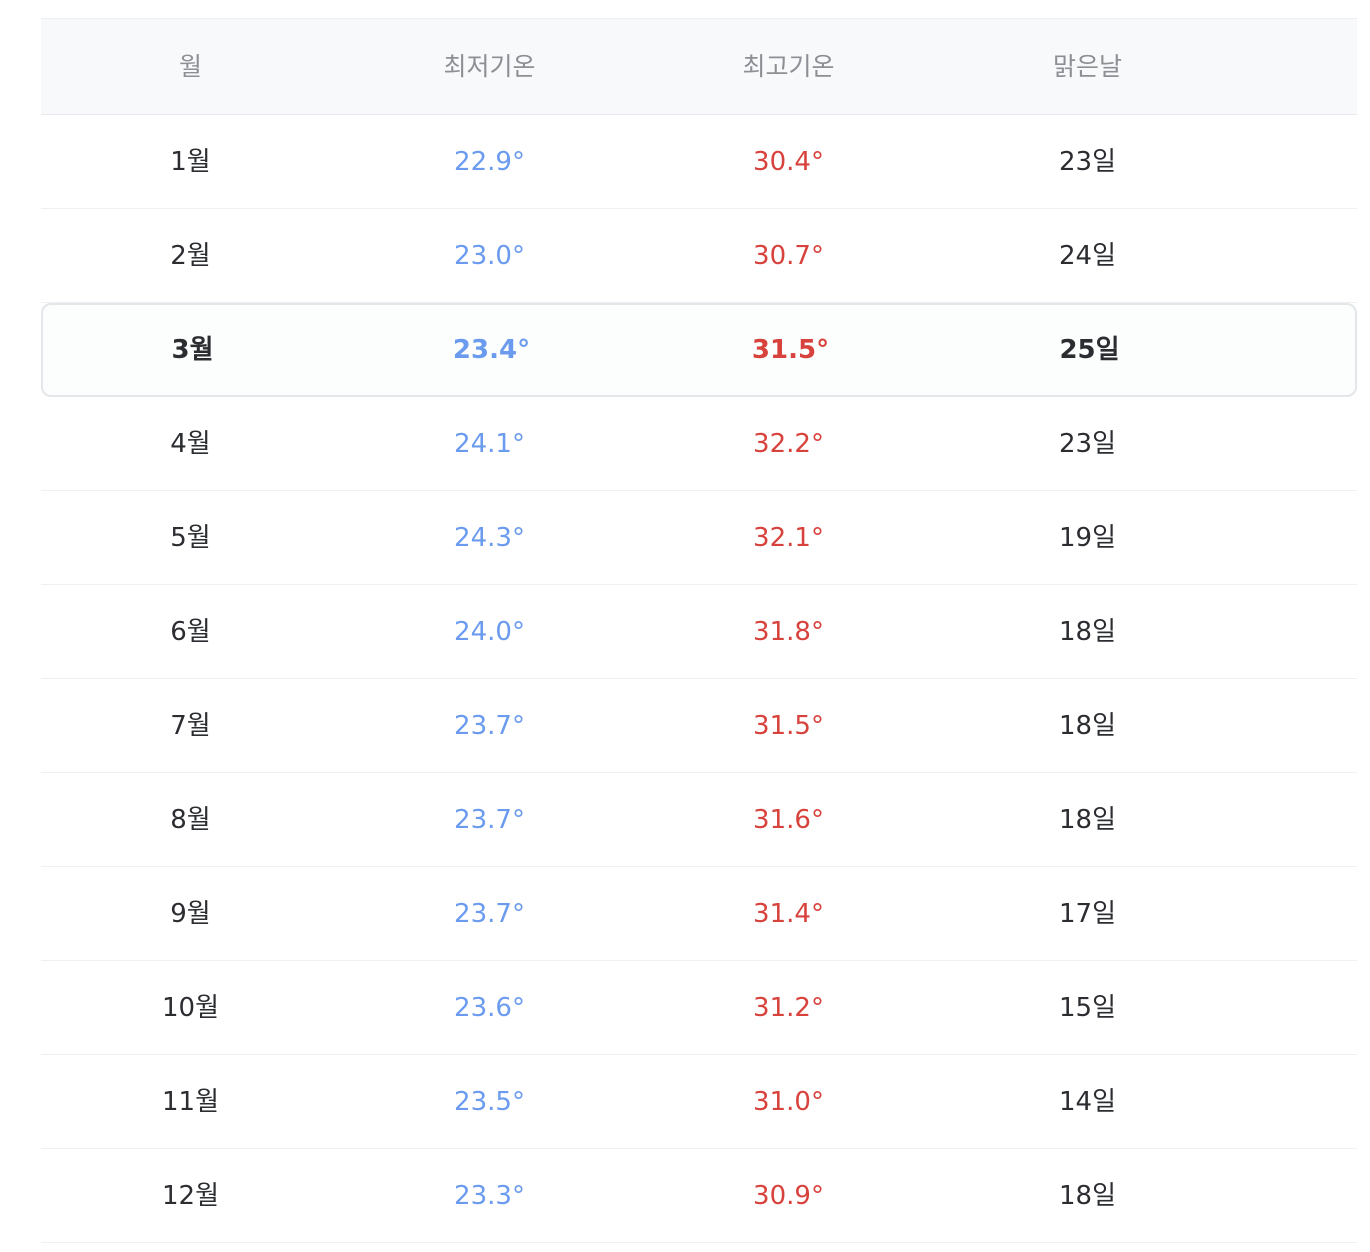  I want to click on column-header-sunny-days: 맑은날, so click(1087, 66).